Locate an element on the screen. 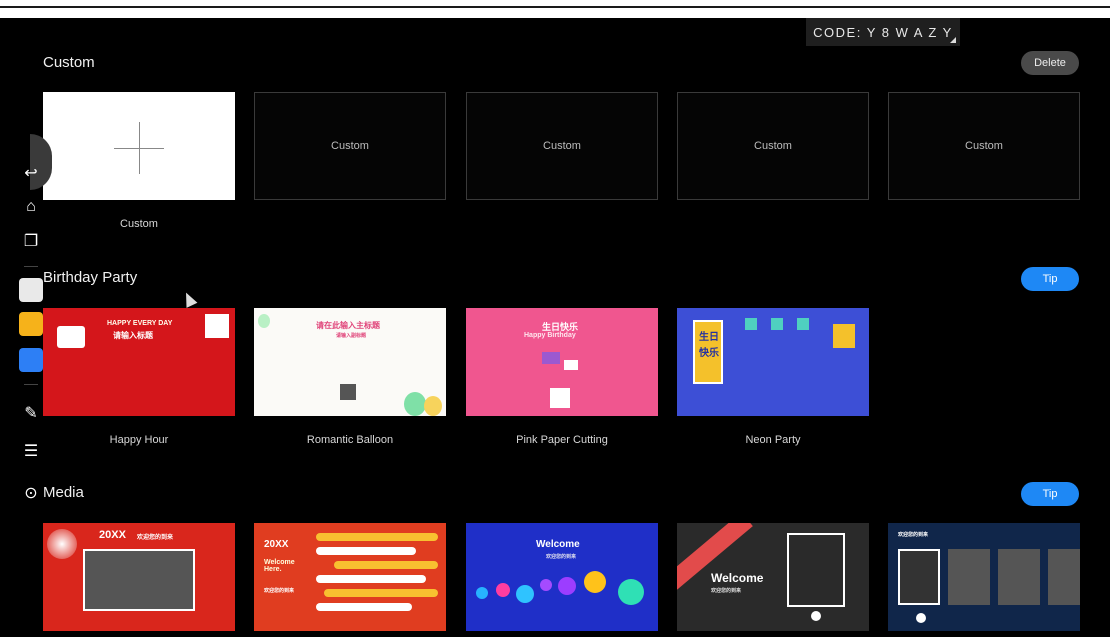 Image resolution: width=1110 pixels, height=637 pixels. thumb-text: HAPPY EVERY DAY is located at coordinates (140, 323).